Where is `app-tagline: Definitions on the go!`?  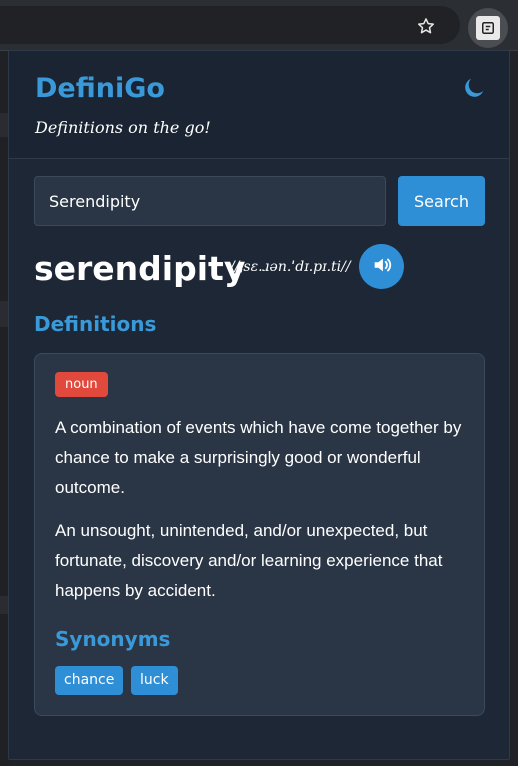
app-tagline: Definitions on the go! is located at coordinates (123, 127).